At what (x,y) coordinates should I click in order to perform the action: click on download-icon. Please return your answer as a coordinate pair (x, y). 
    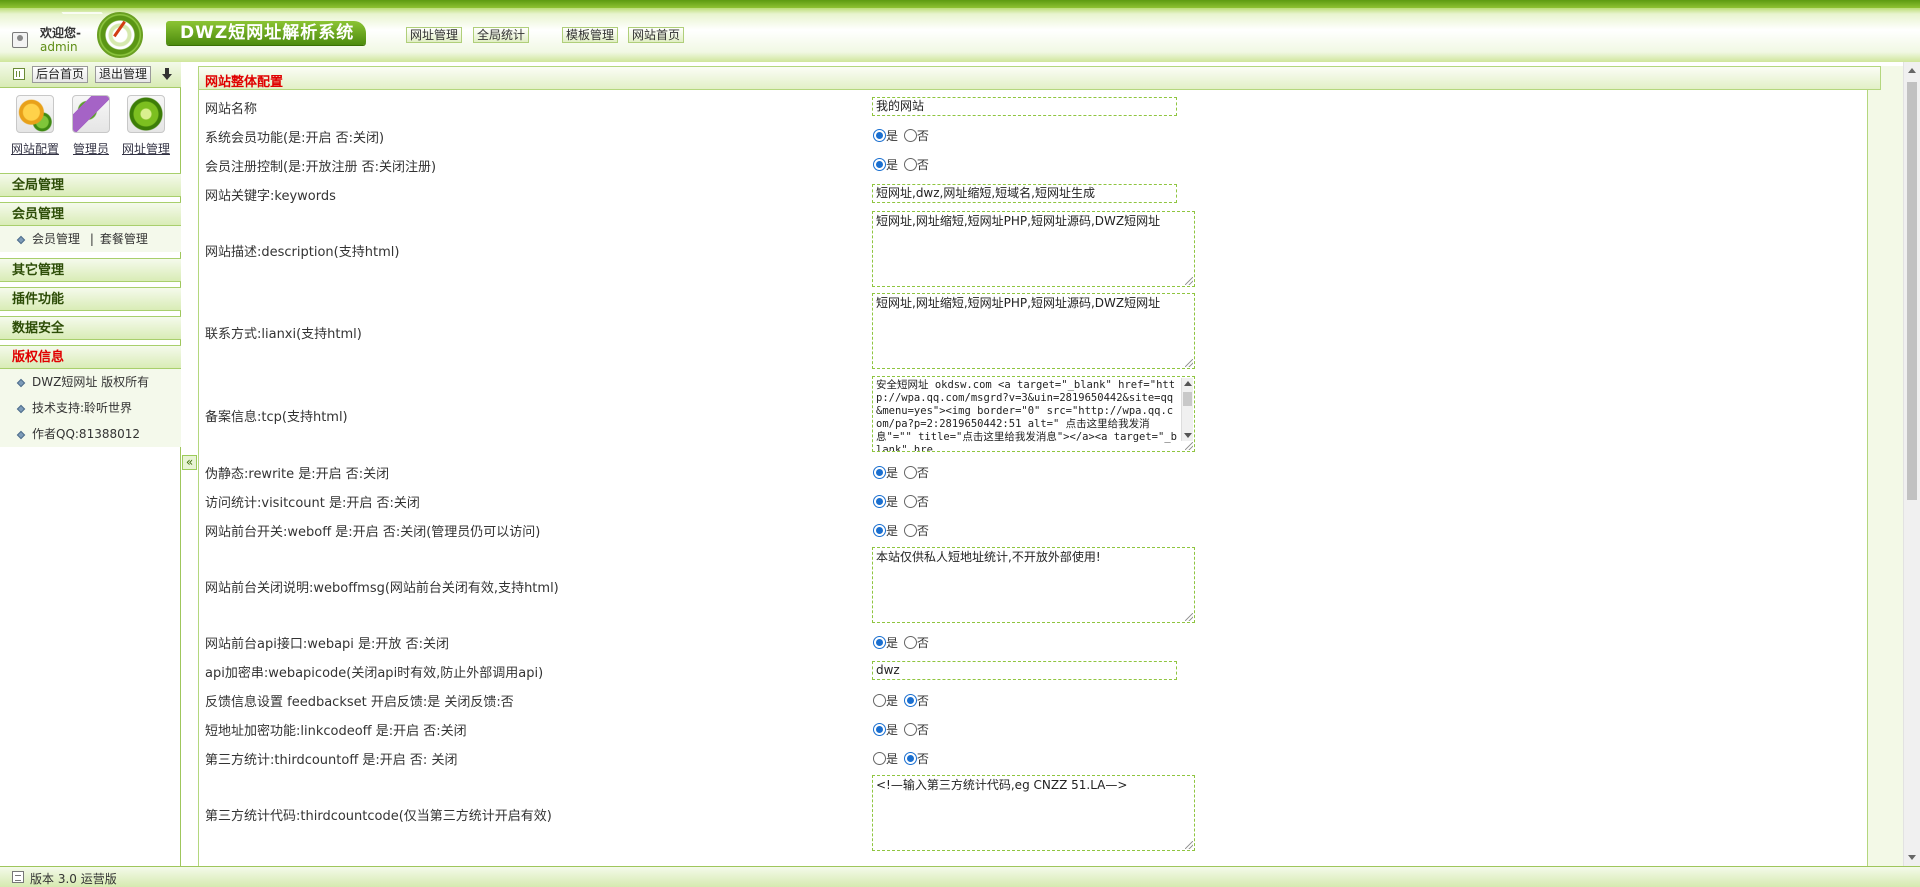
    Looking at the image, I should click on (167, 74).